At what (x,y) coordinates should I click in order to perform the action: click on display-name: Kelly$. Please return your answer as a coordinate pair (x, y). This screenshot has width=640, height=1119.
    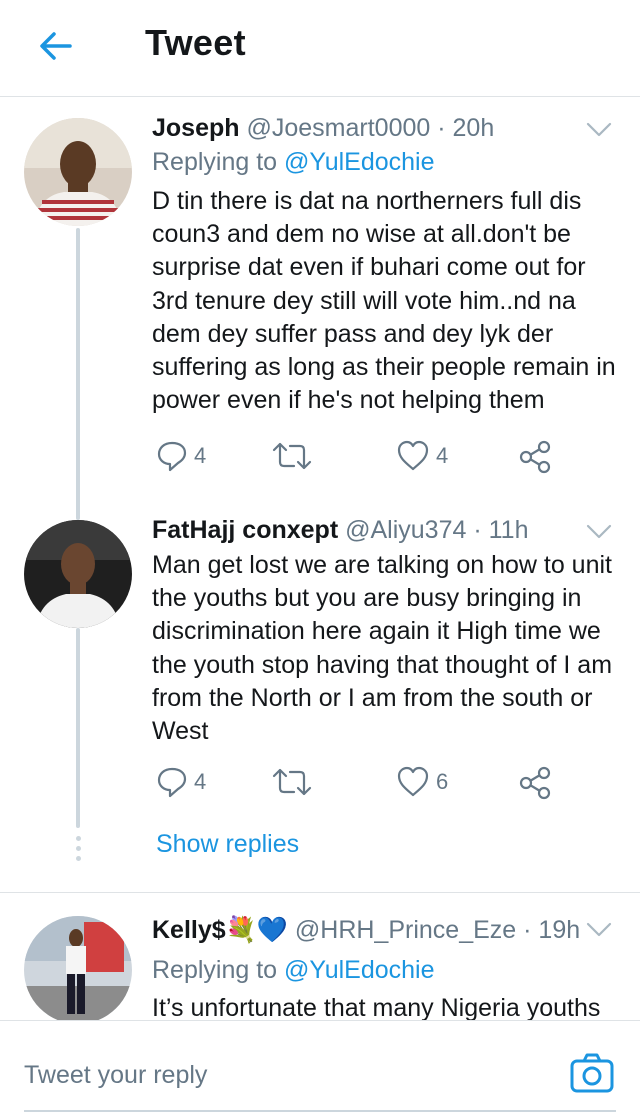
    Looking at the image, I should click on (189, 930).